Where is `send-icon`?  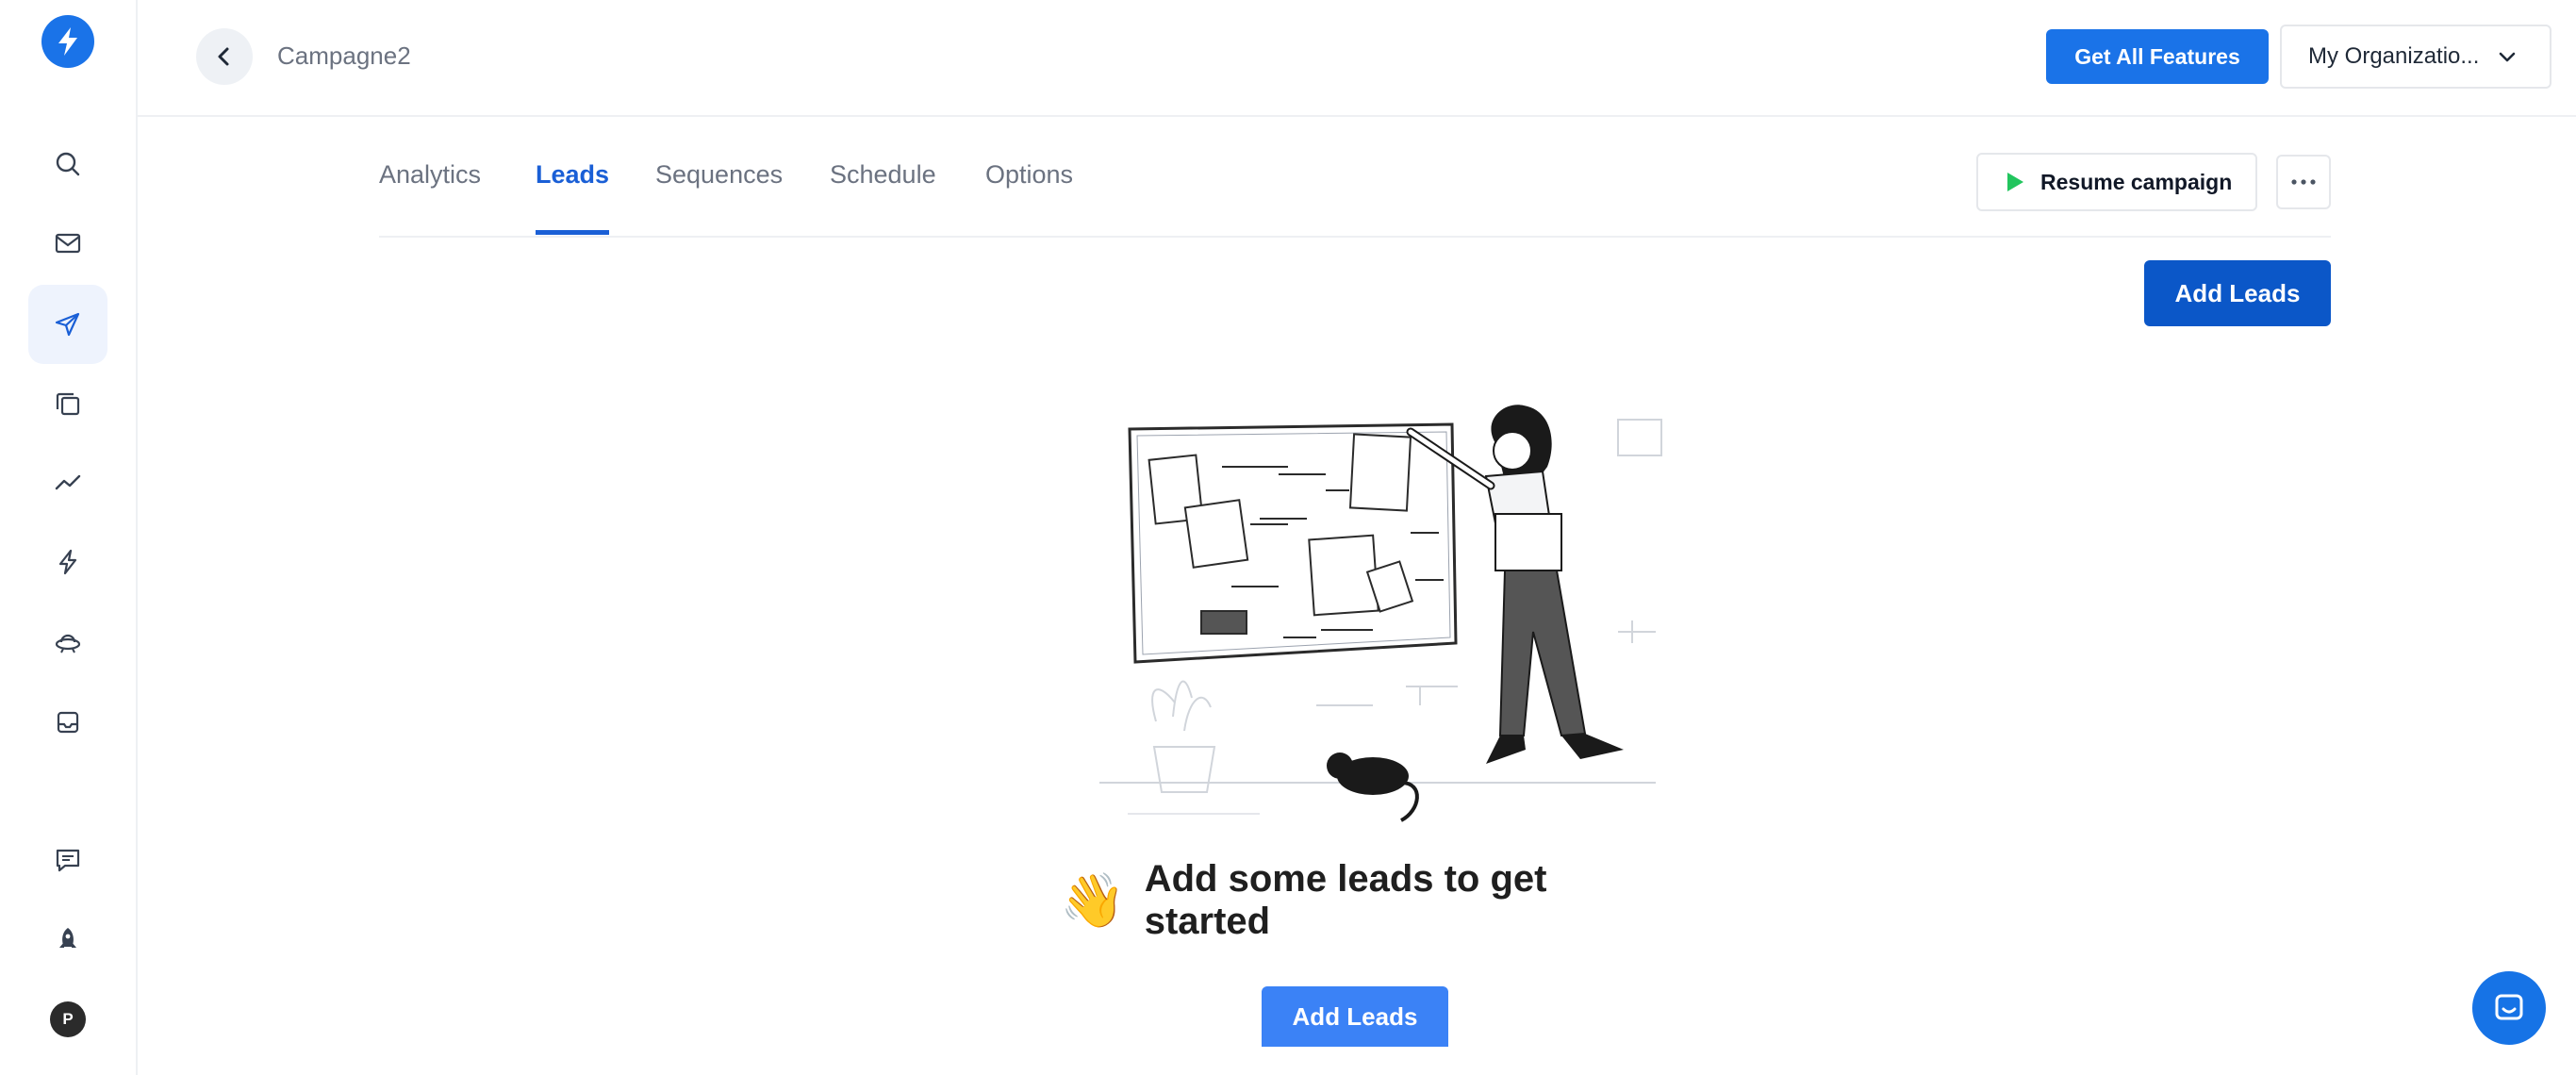 send-icon is located at coordinates (67, 324).